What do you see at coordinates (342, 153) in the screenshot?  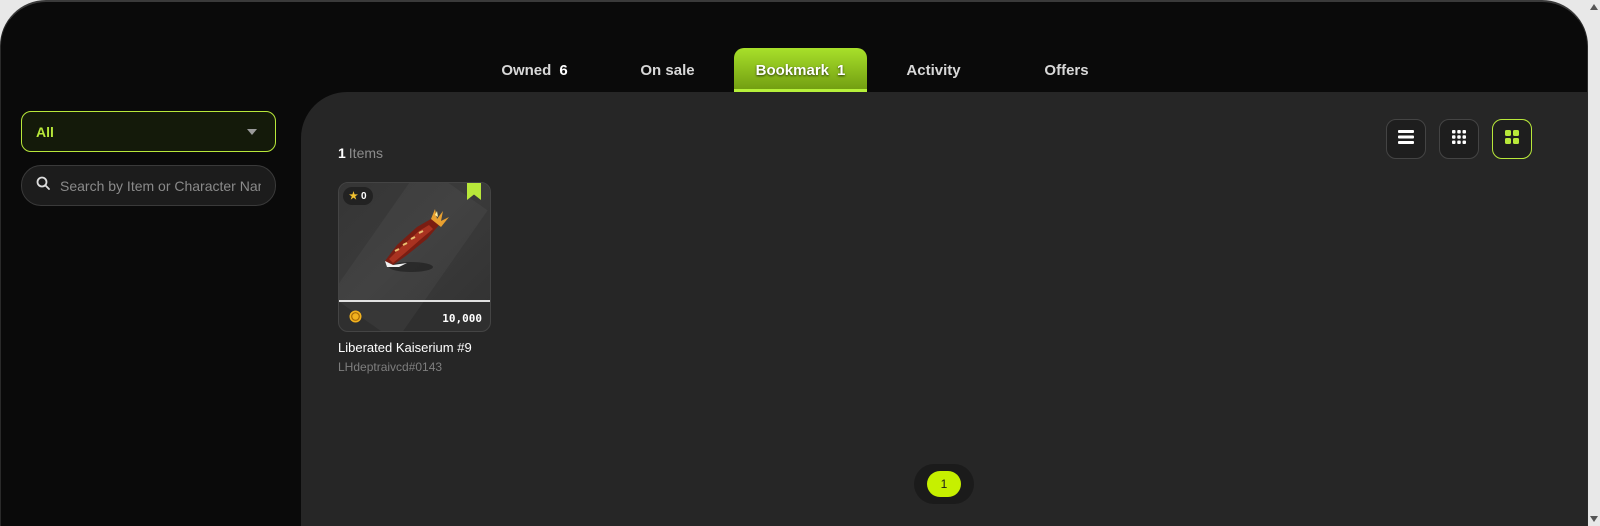 I see `items-count-number: 1` at bounding box center [342, 153].